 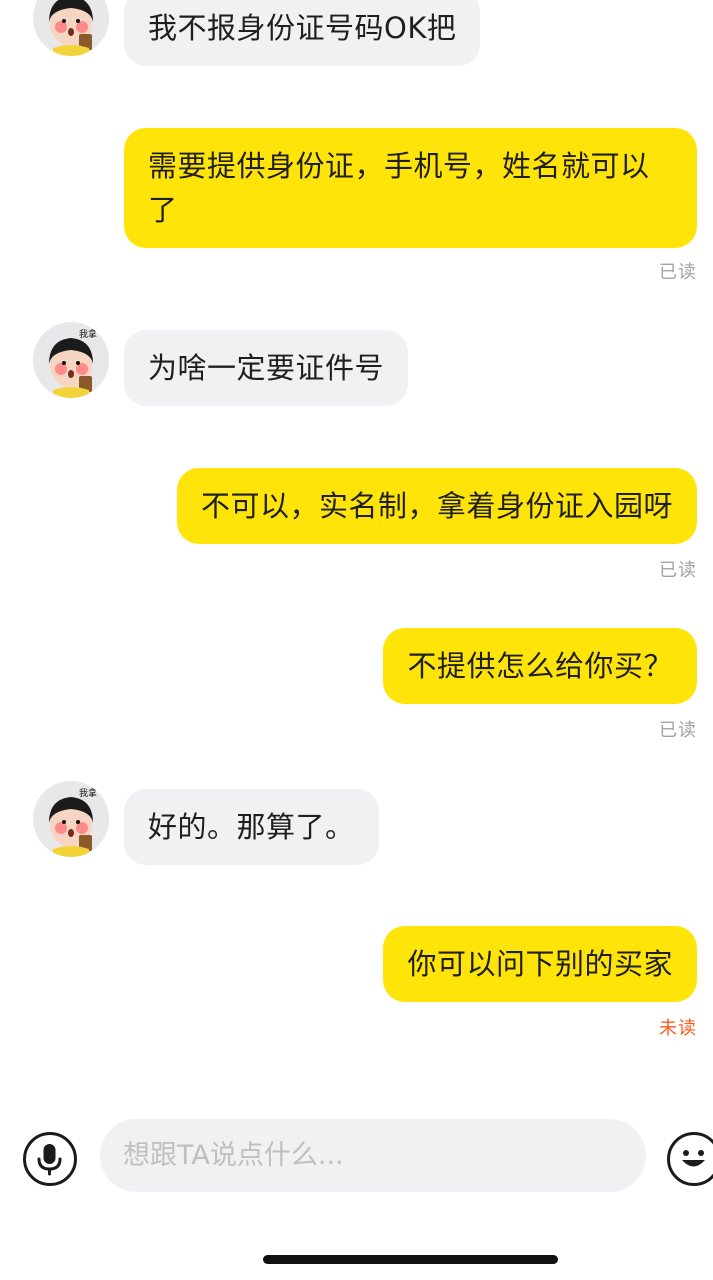 I want to click on emoji-button, so click(x=690, y=1159).